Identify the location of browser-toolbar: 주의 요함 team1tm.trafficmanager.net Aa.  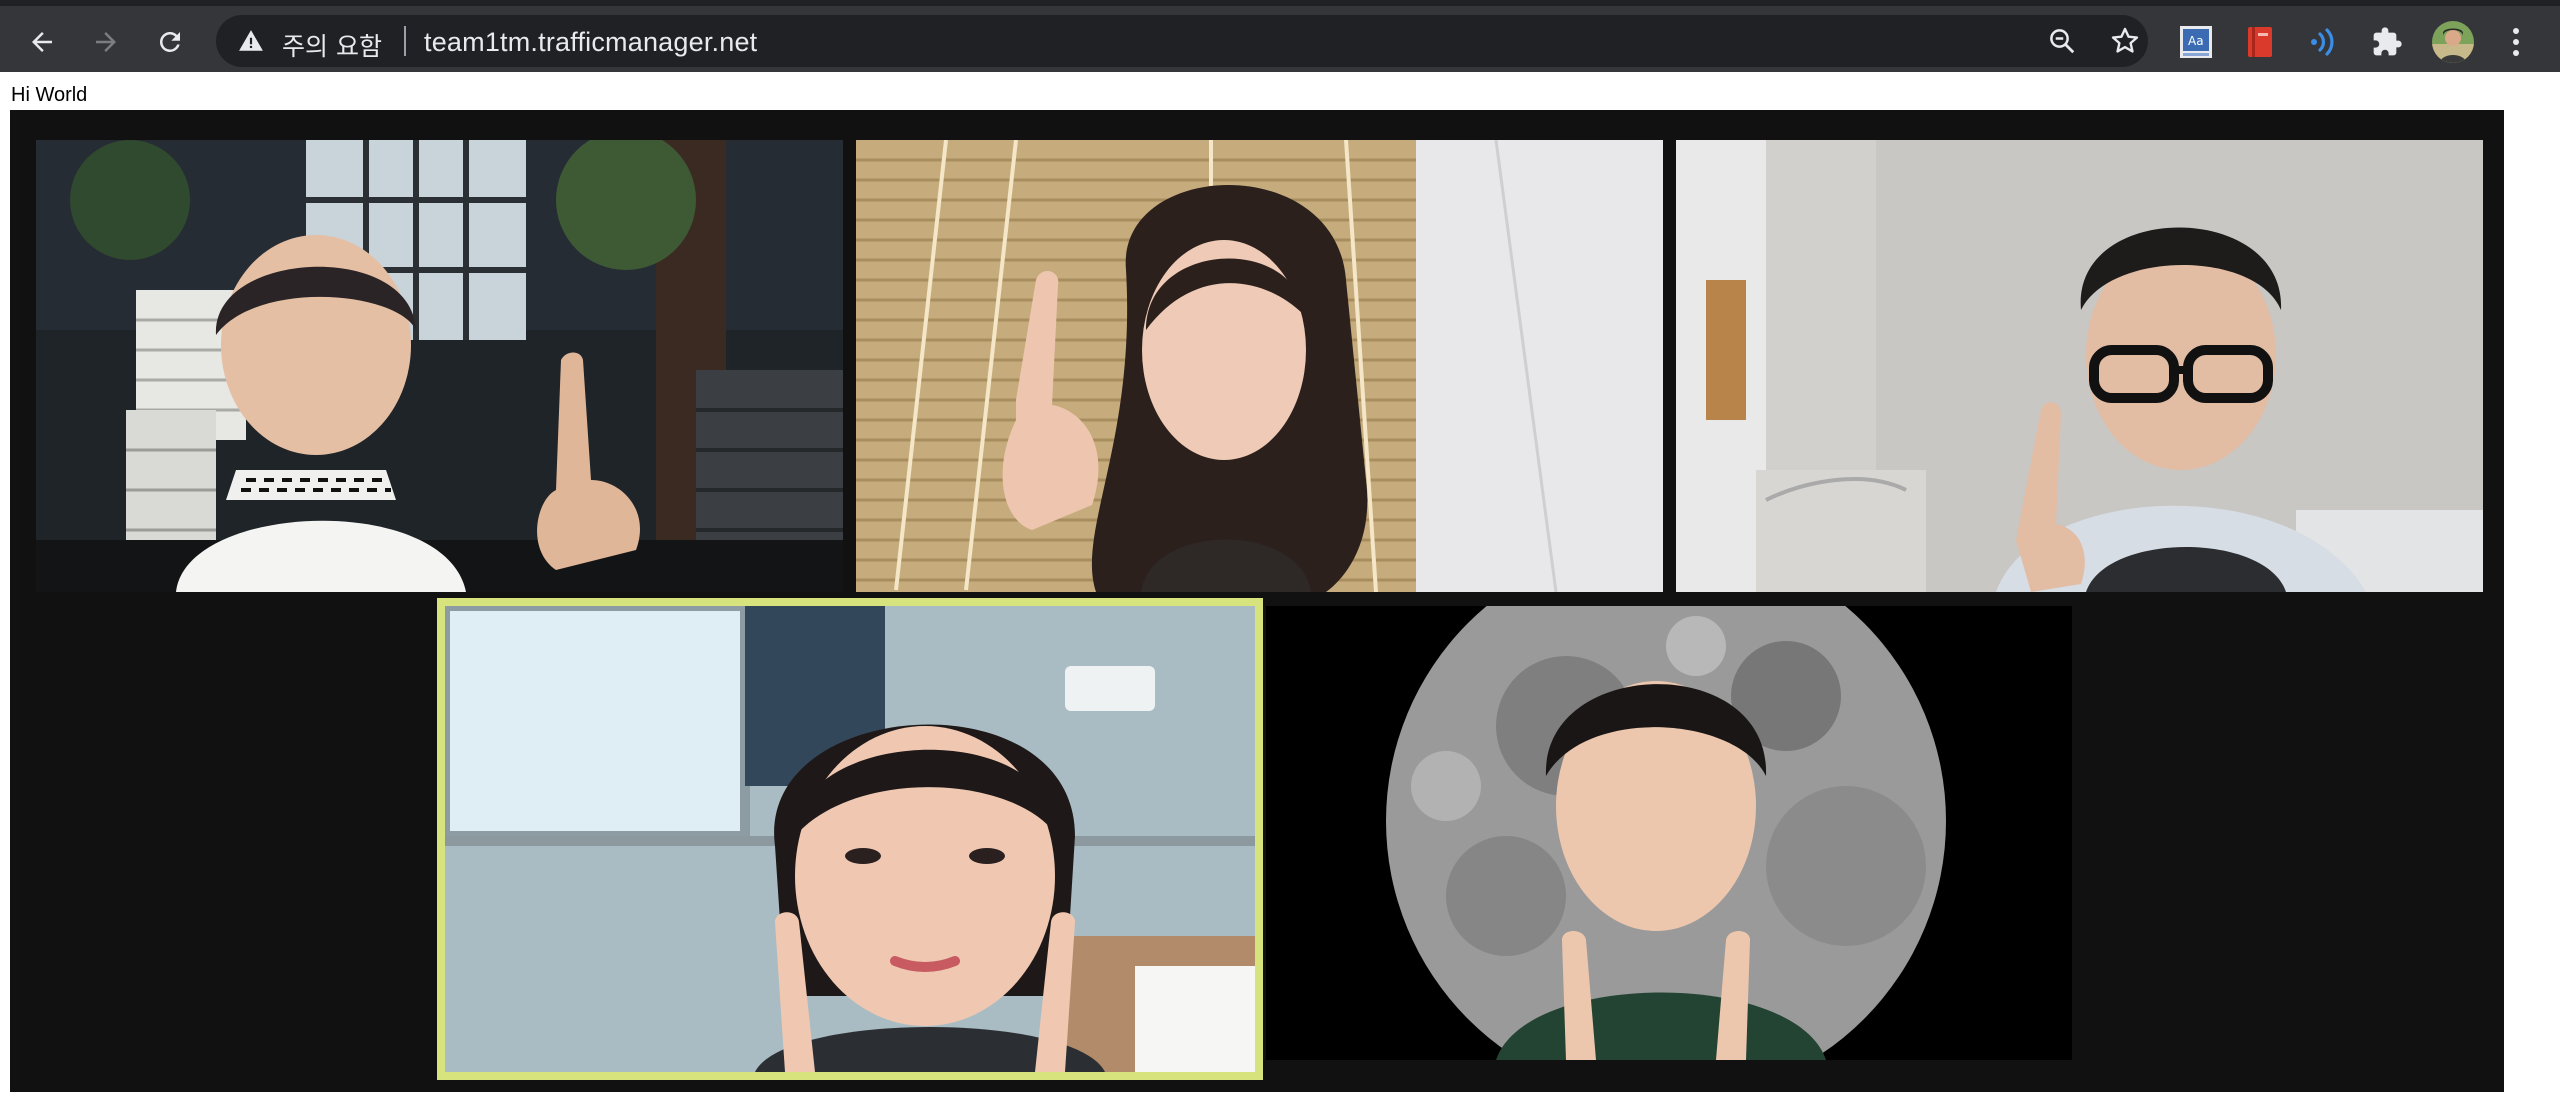
(1280, 36).